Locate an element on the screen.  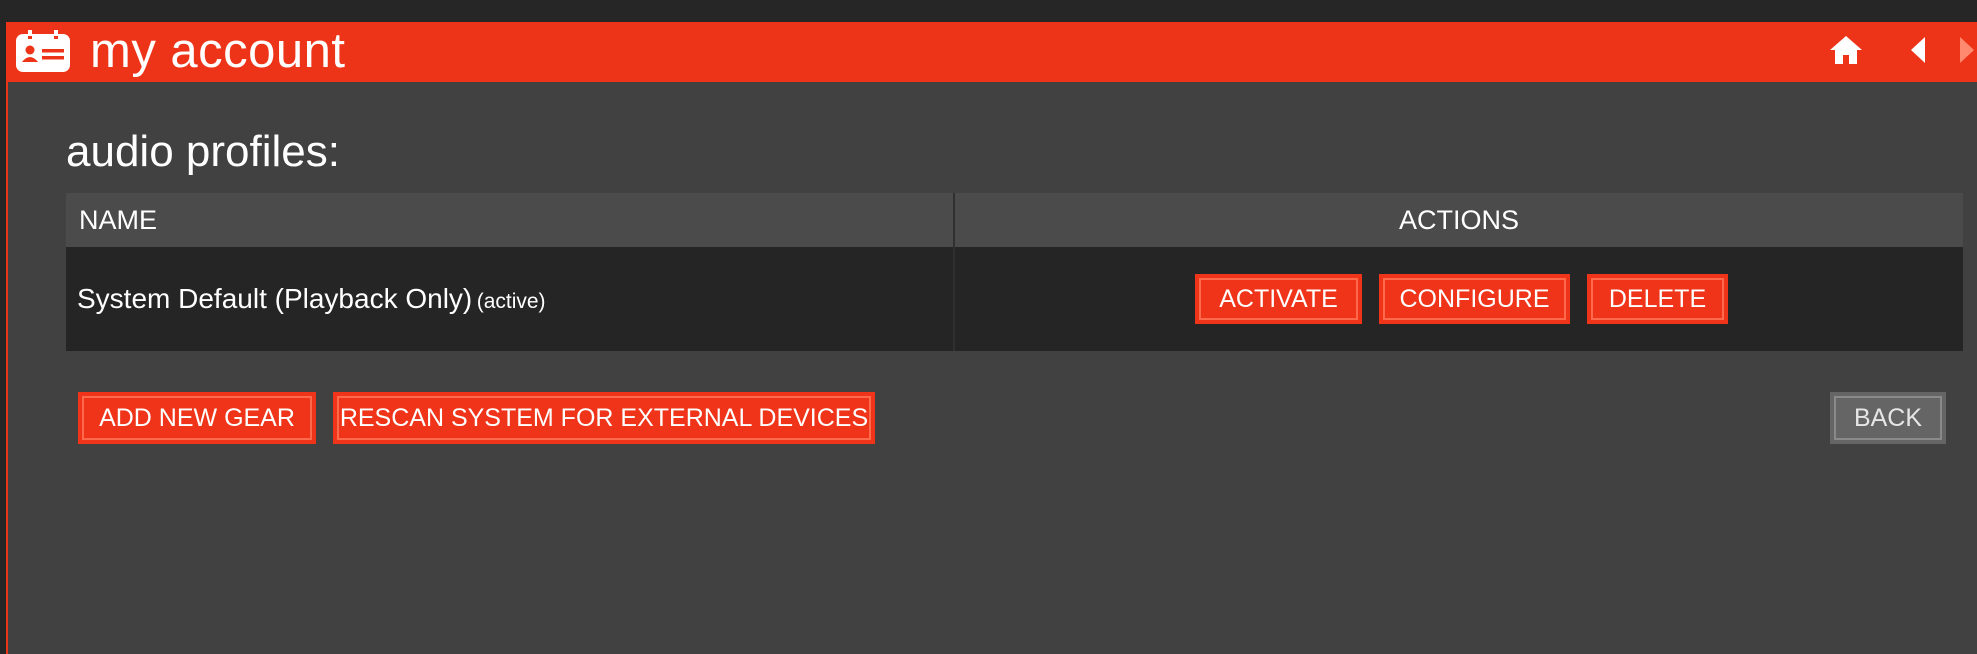
home-button is located at coordinates (1846, 52).